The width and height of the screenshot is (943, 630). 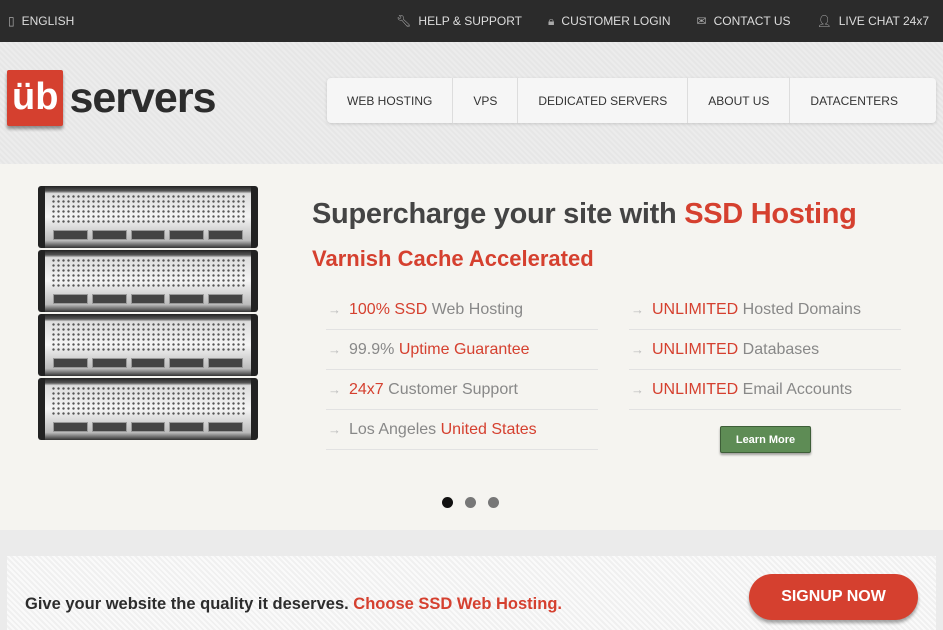 What do you see at coordinates (458, 604) in the screenshot?
I see `cta-text-highlight: Choose SSD Web Hosting.` at bounding box center [458, 604].